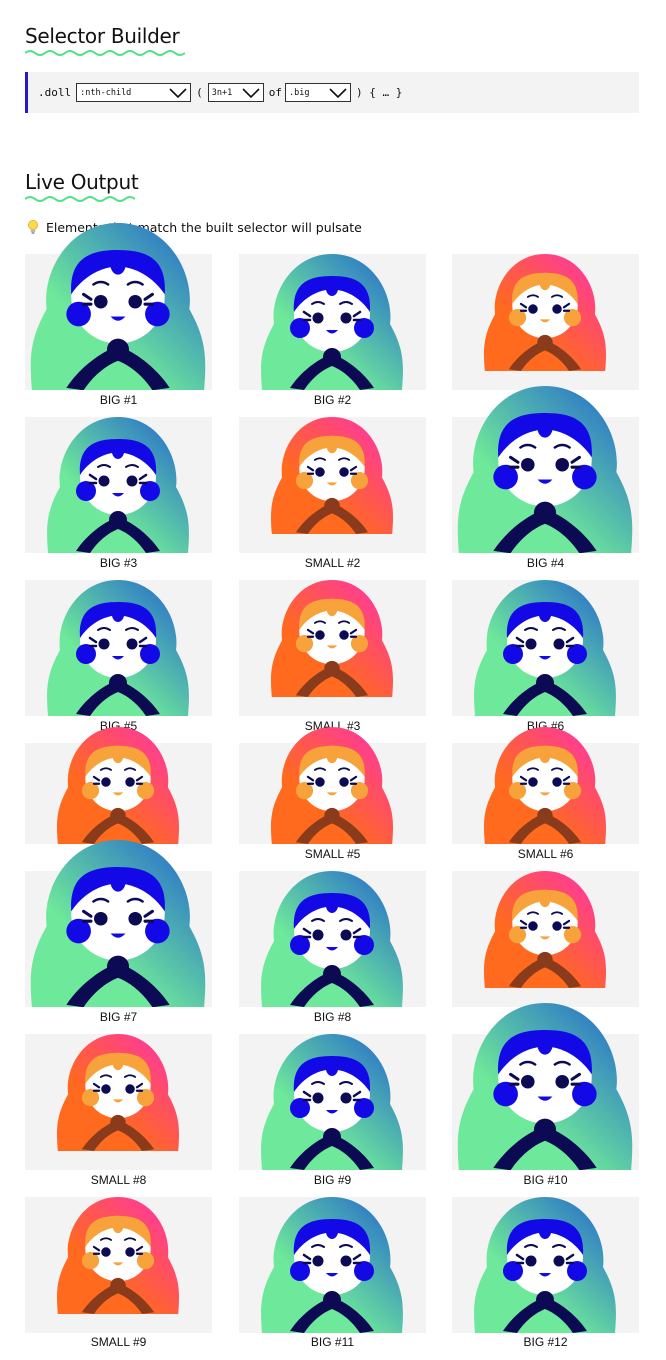  What do you see at coordinates (118, 563) in the screenshot?
I see `doll-label: BIG #3` at bounding box center [118, 563].